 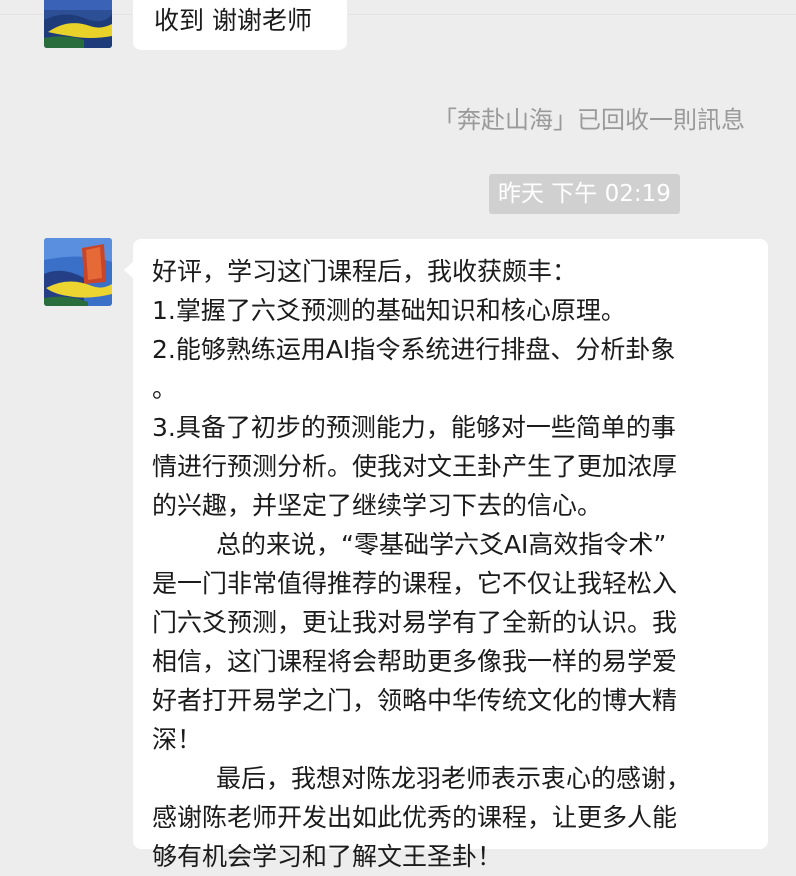 I want to click on bubble-tail, so click(x=129, y=270).